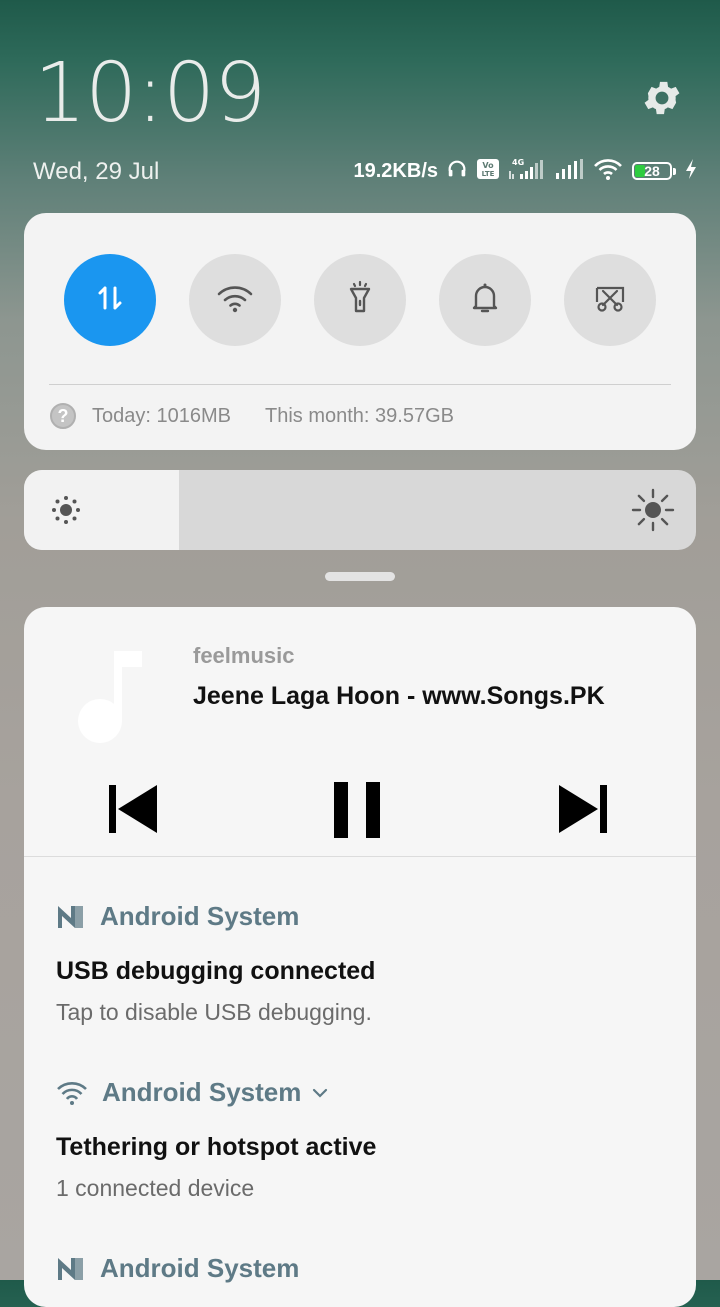  I want to click on skip-previous-icon, so click(133, 812).